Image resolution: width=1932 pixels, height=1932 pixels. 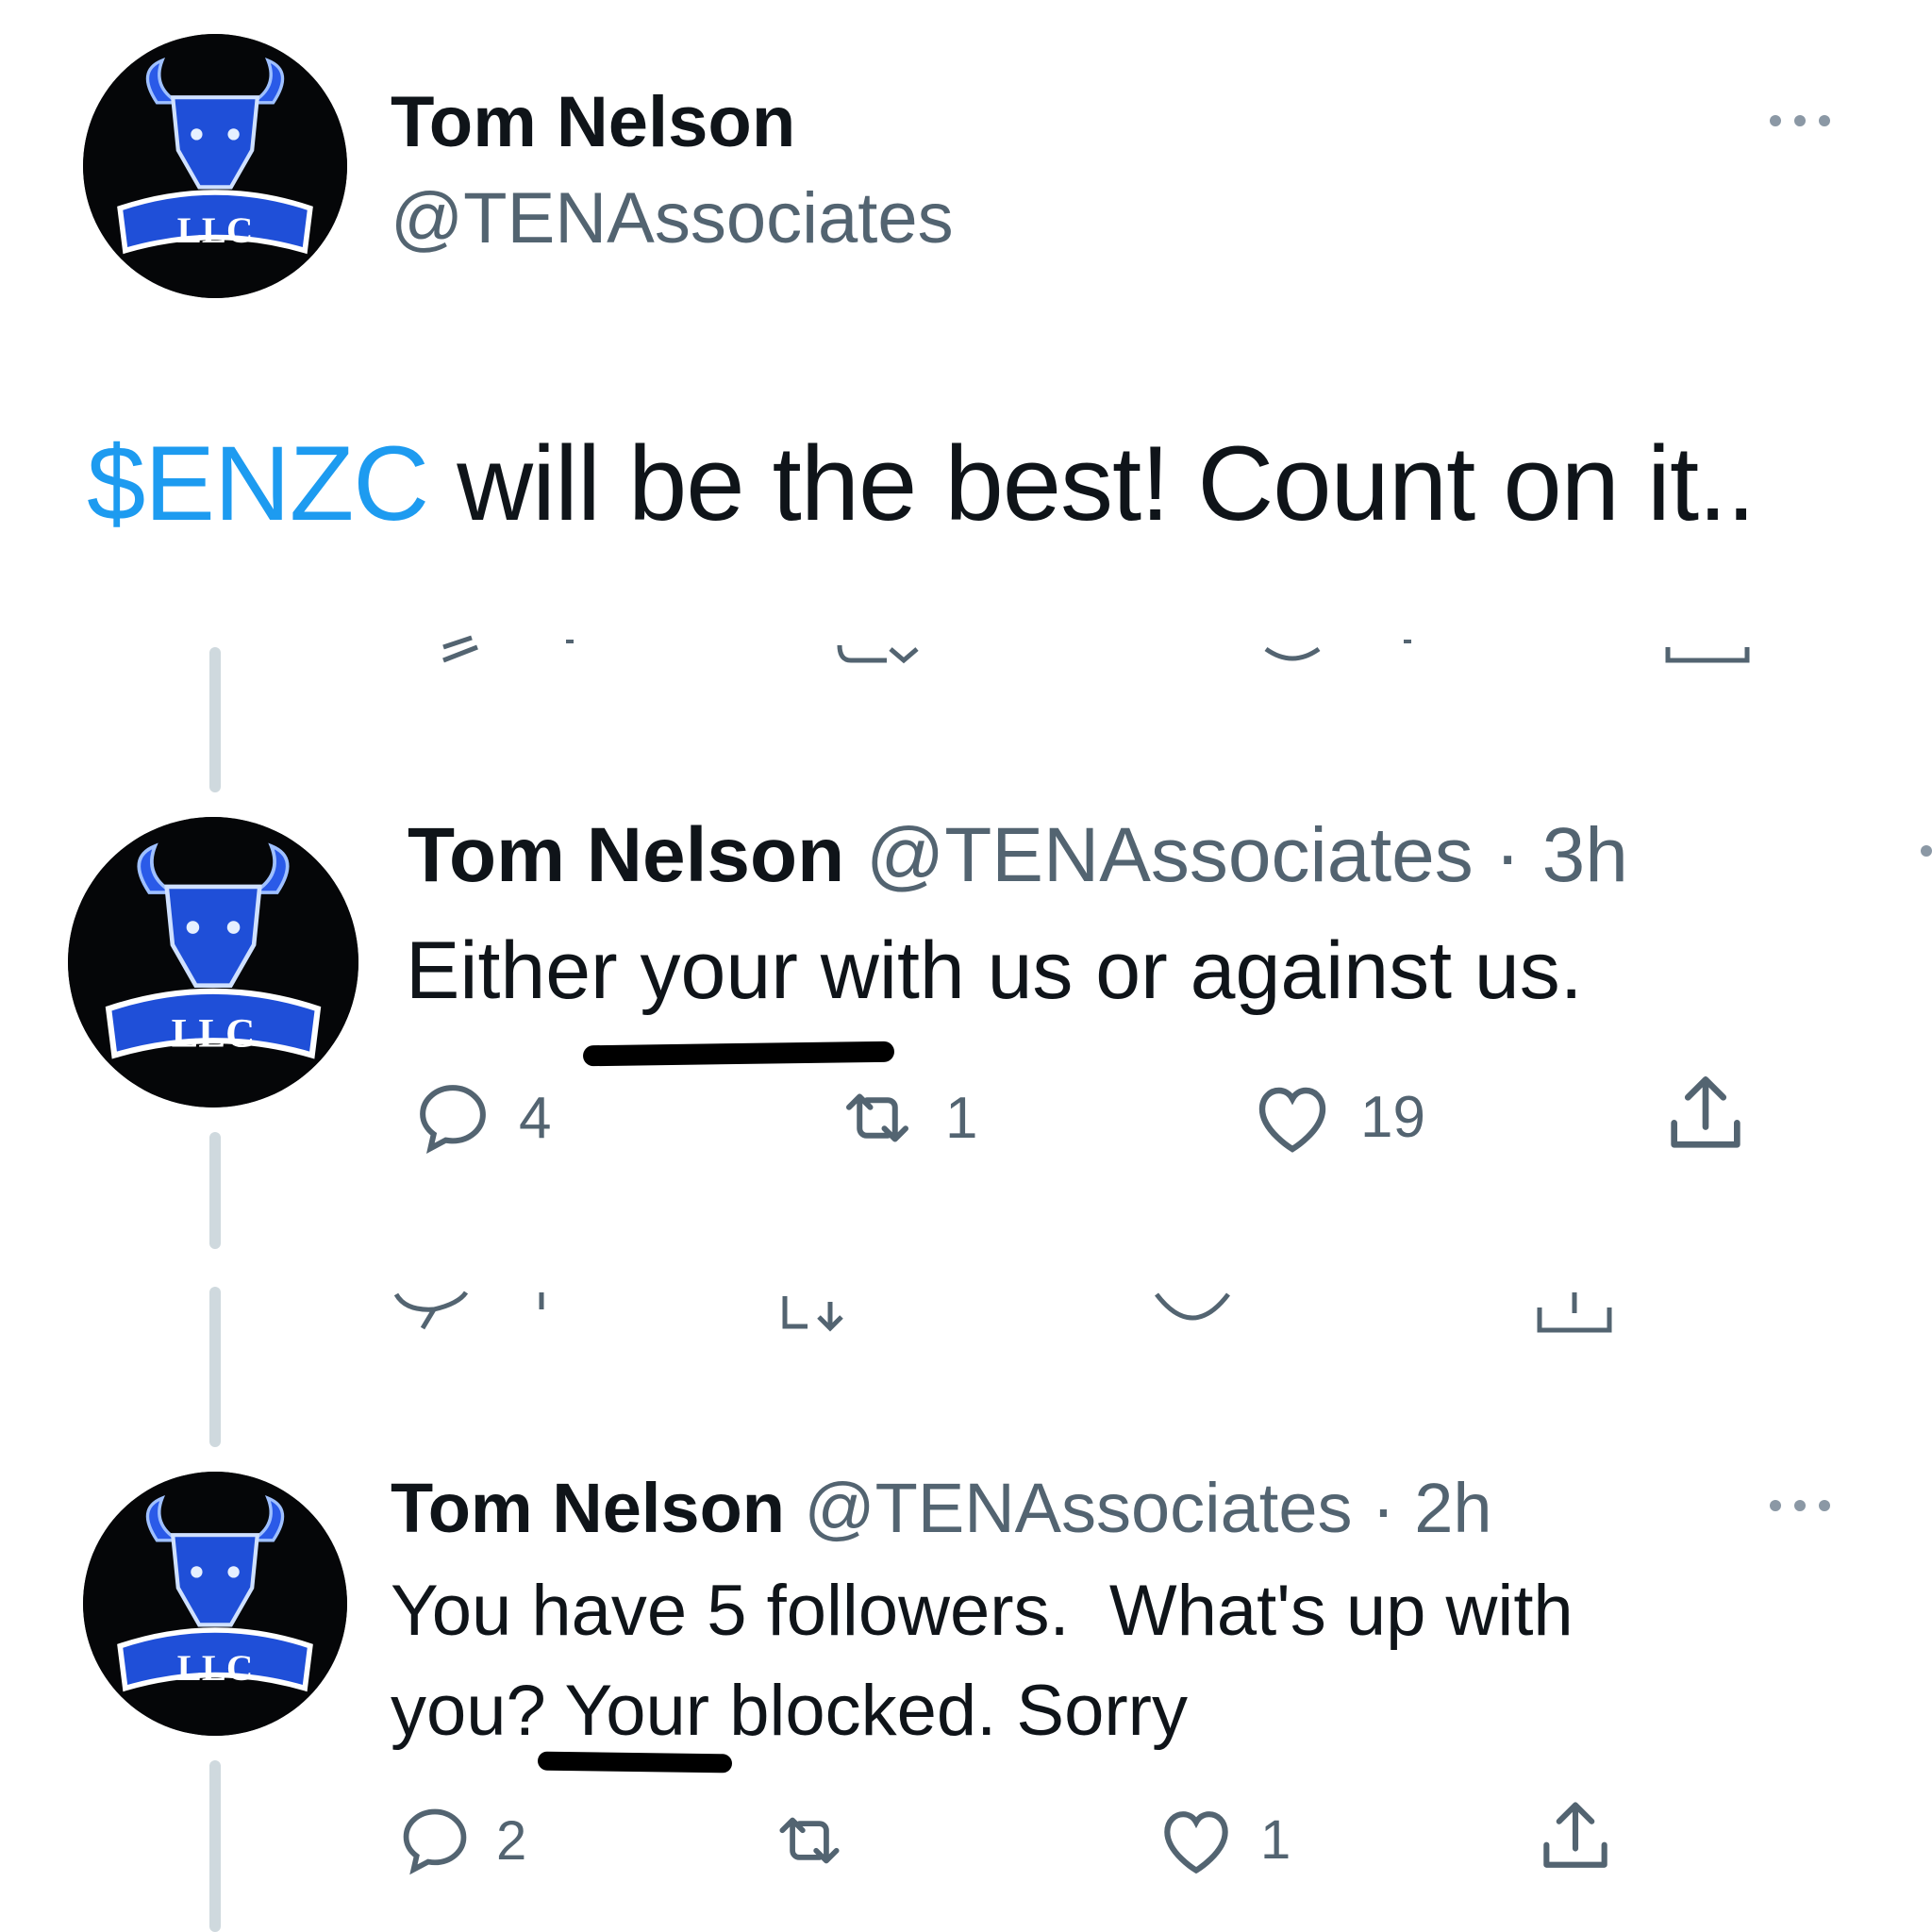 What do you see at coordinates (1432, 1508) in the screenshot?
I see `timestamp: · 2h` at bounding box center [1432, 1508].